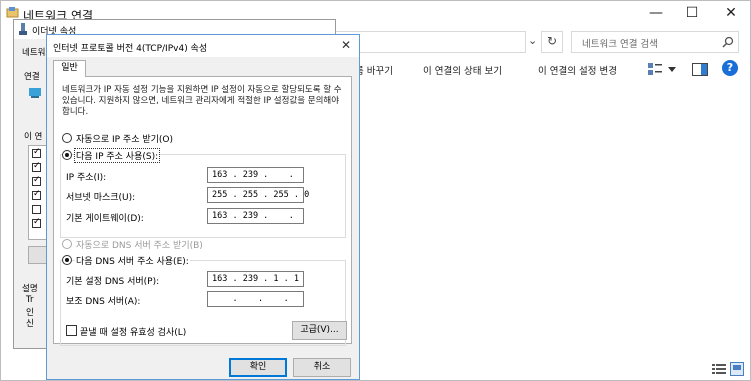  I want to click on default-gateway-field: 163 . 239 . ., so click(255, 216).